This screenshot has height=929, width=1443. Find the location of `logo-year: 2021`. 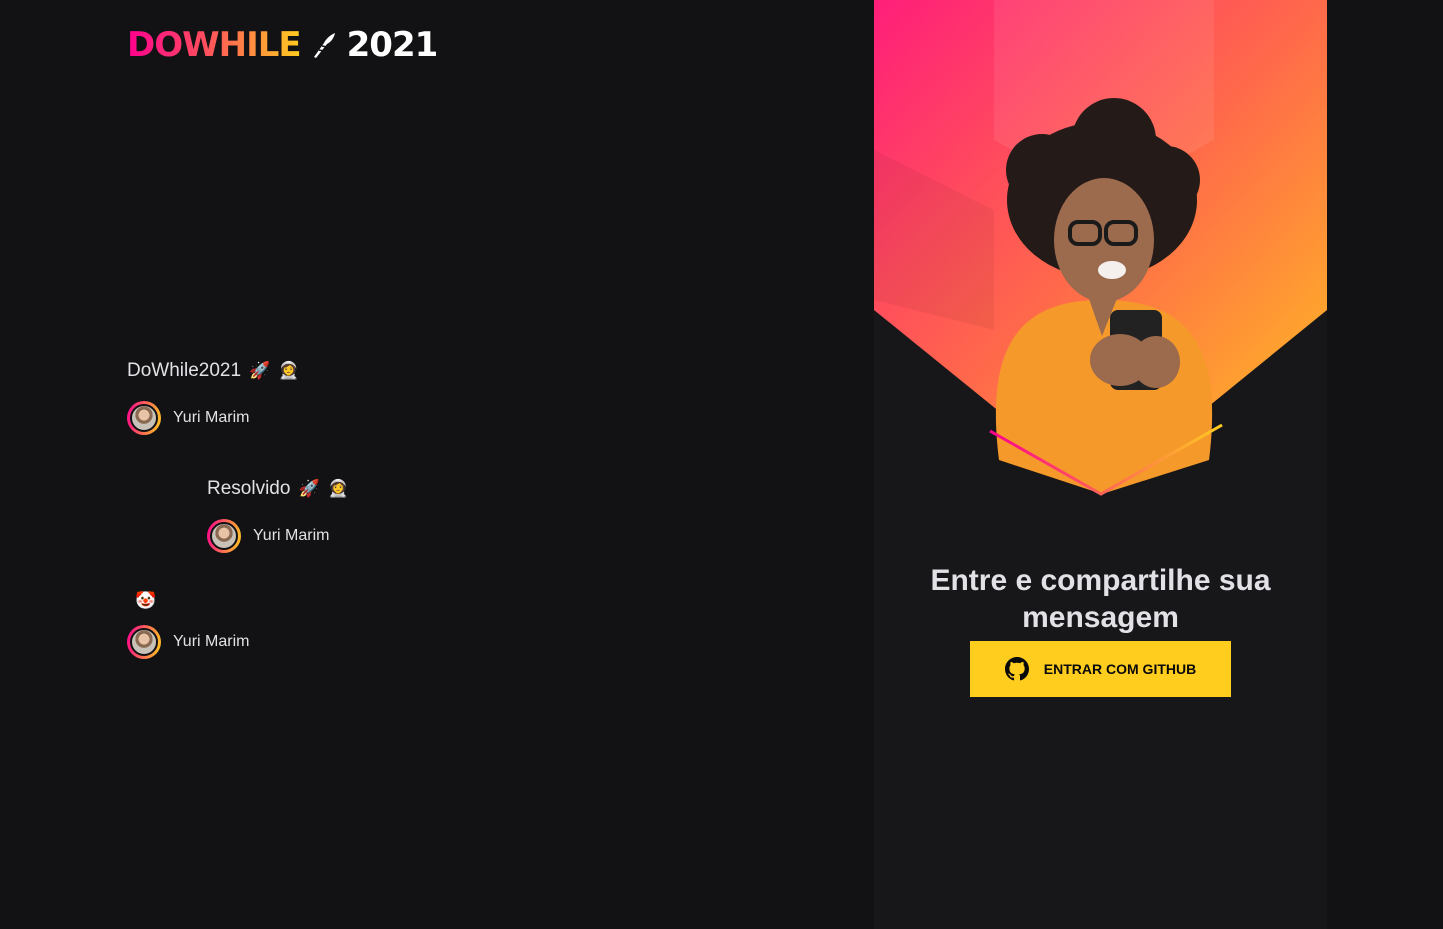

logo-year: 2021 is located at coordinates (392, 45).